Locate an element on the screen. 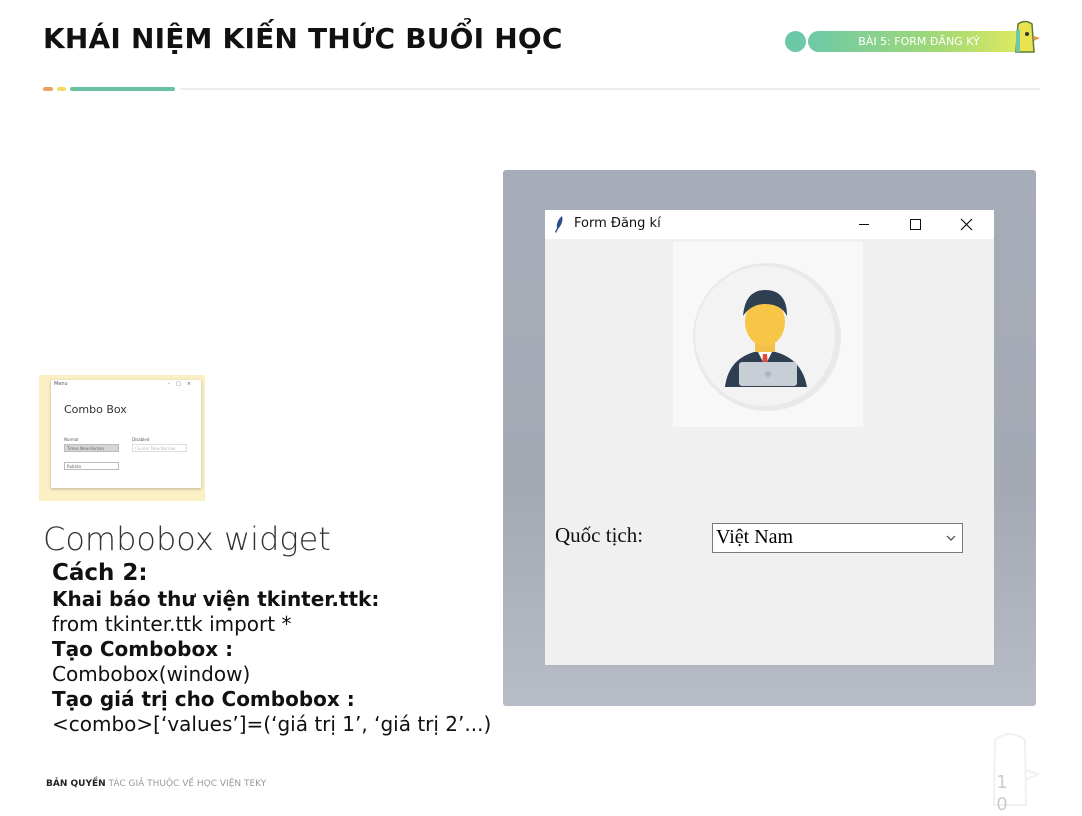 This screenshot has width=1082, height=816. thumbnail-window-title: Menu is located at coordinates (61, 384).